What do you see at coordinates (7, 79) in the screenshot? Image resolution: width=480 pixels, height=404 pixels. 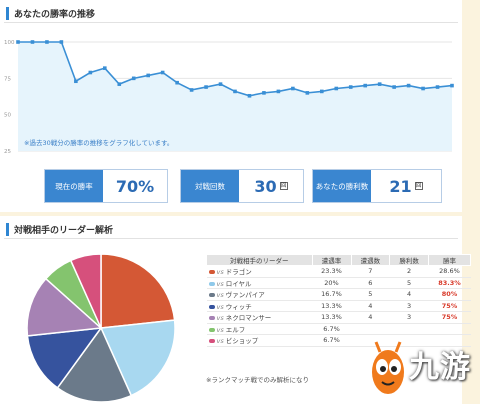 I see `y-tick-label: 75` at bounding box center [7, 79].